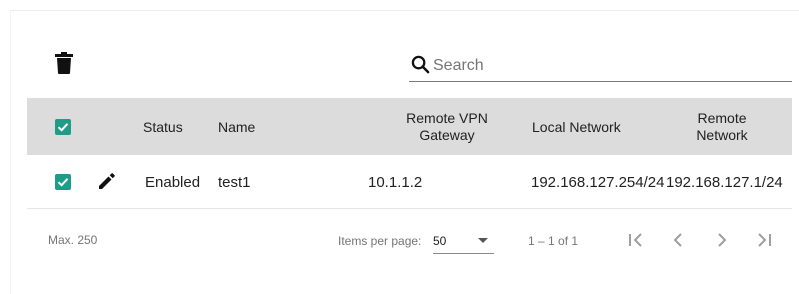  I want to click on chevron-left-icon, so click(677, 240).